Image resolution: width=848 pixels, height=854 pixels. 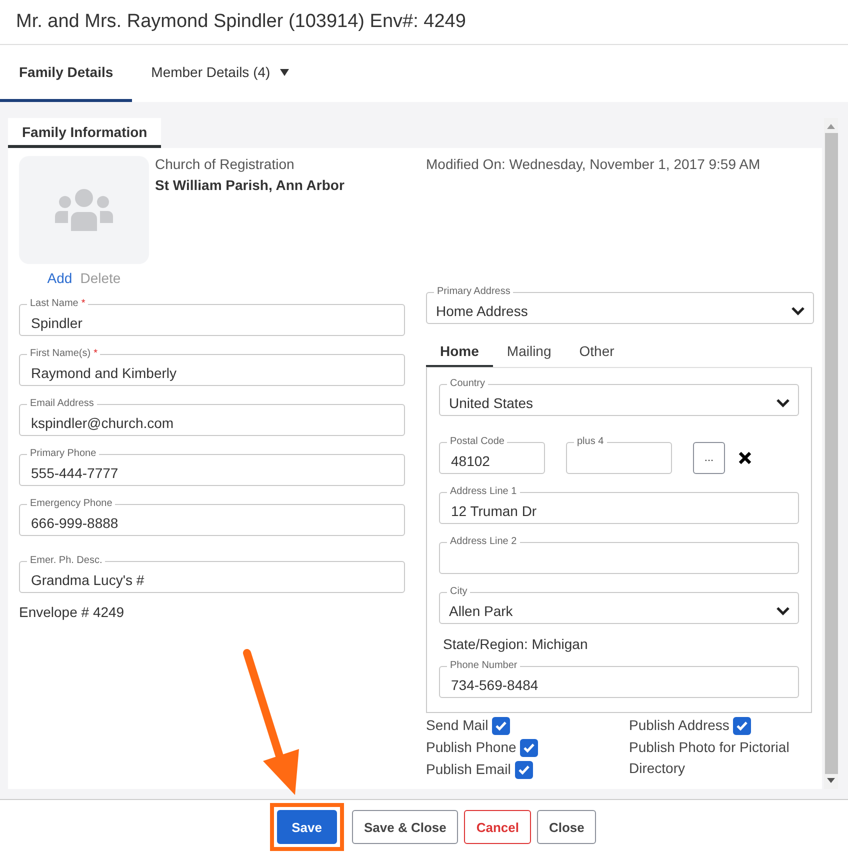 What do you see at coordinates (709, 758) in the screenshot?
I see `option-label: Publish Photo for Pictorial Directory` at bounding box center [709, 758].